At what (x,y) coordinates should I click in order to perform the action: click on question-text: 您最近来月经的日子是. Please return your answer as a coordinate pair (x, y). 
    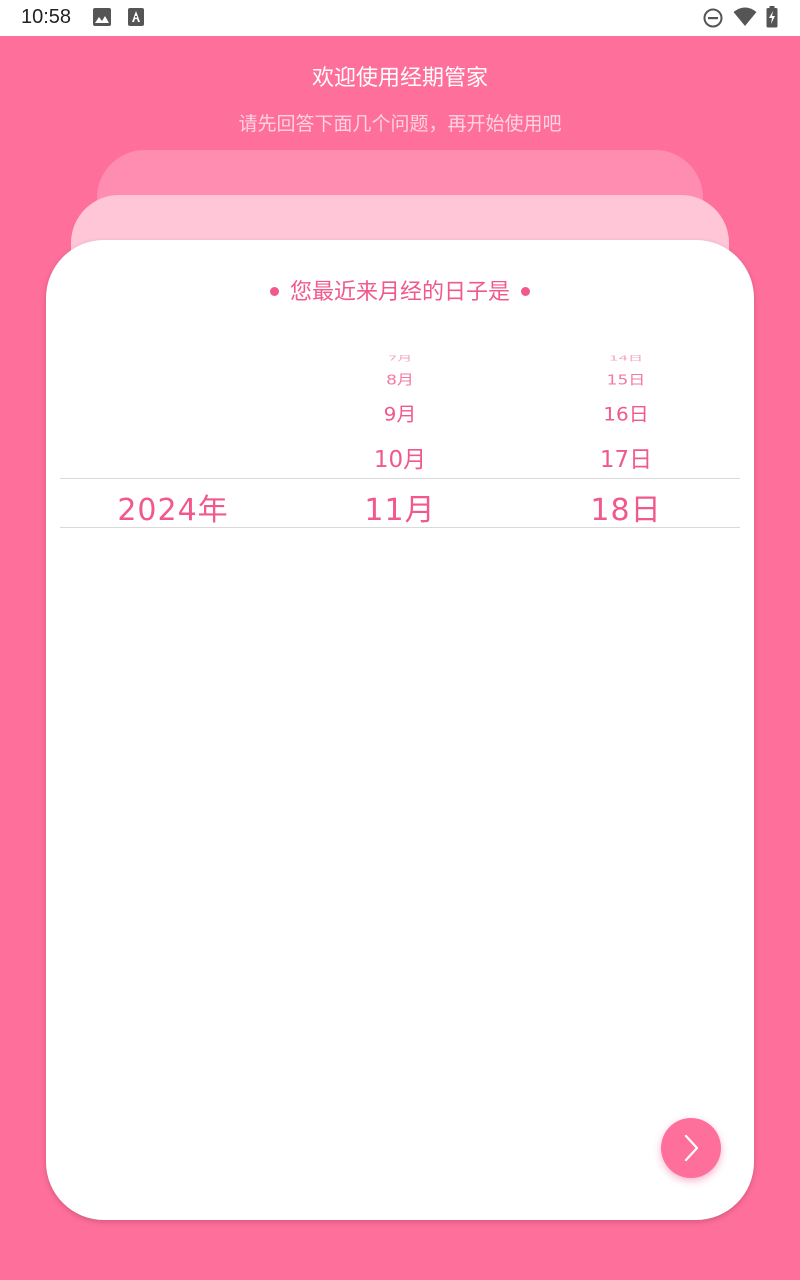
    Looking at the image, I should click on (399, 292).